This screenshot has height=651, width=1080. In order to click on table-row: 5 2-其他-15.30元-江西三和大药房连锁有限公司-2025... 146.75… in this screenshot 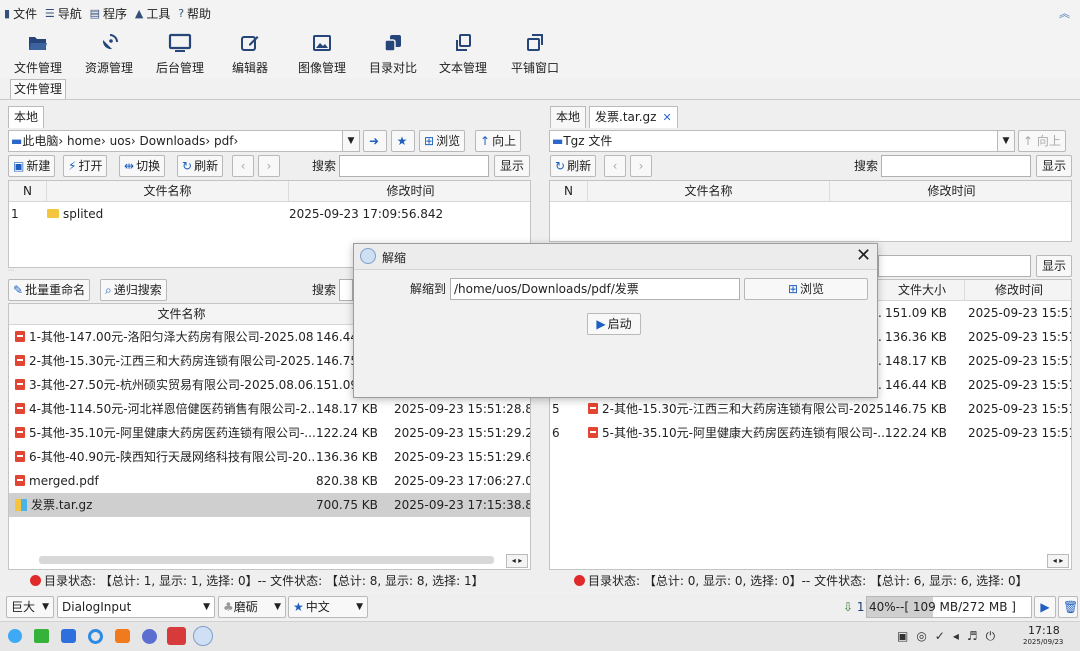, I will do `click(810, 409)`.